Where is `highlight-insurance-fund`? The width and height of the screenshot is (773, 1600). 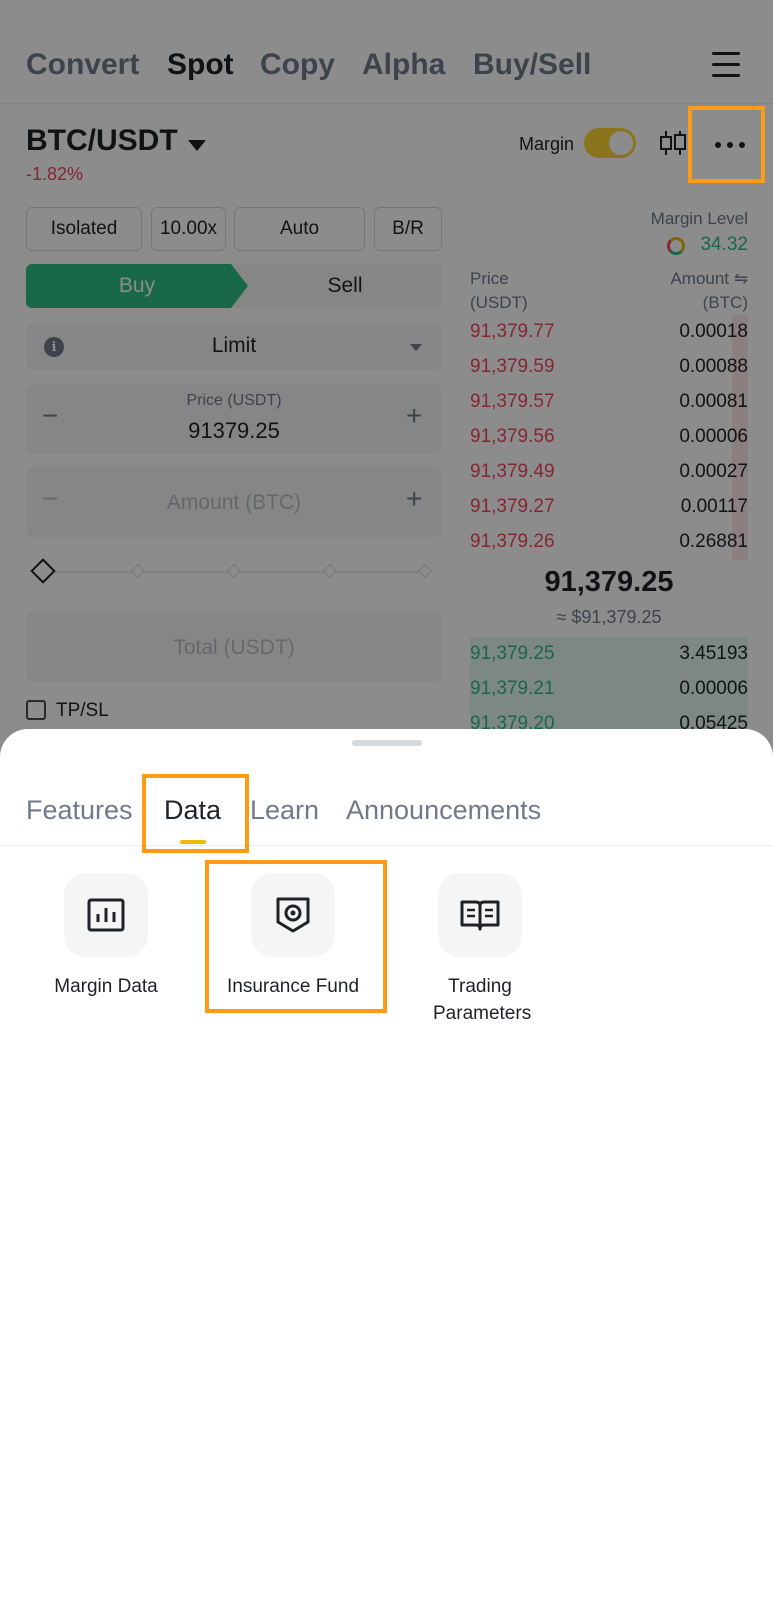 highlight-insurance-fund is located at coordinates (296, 936).